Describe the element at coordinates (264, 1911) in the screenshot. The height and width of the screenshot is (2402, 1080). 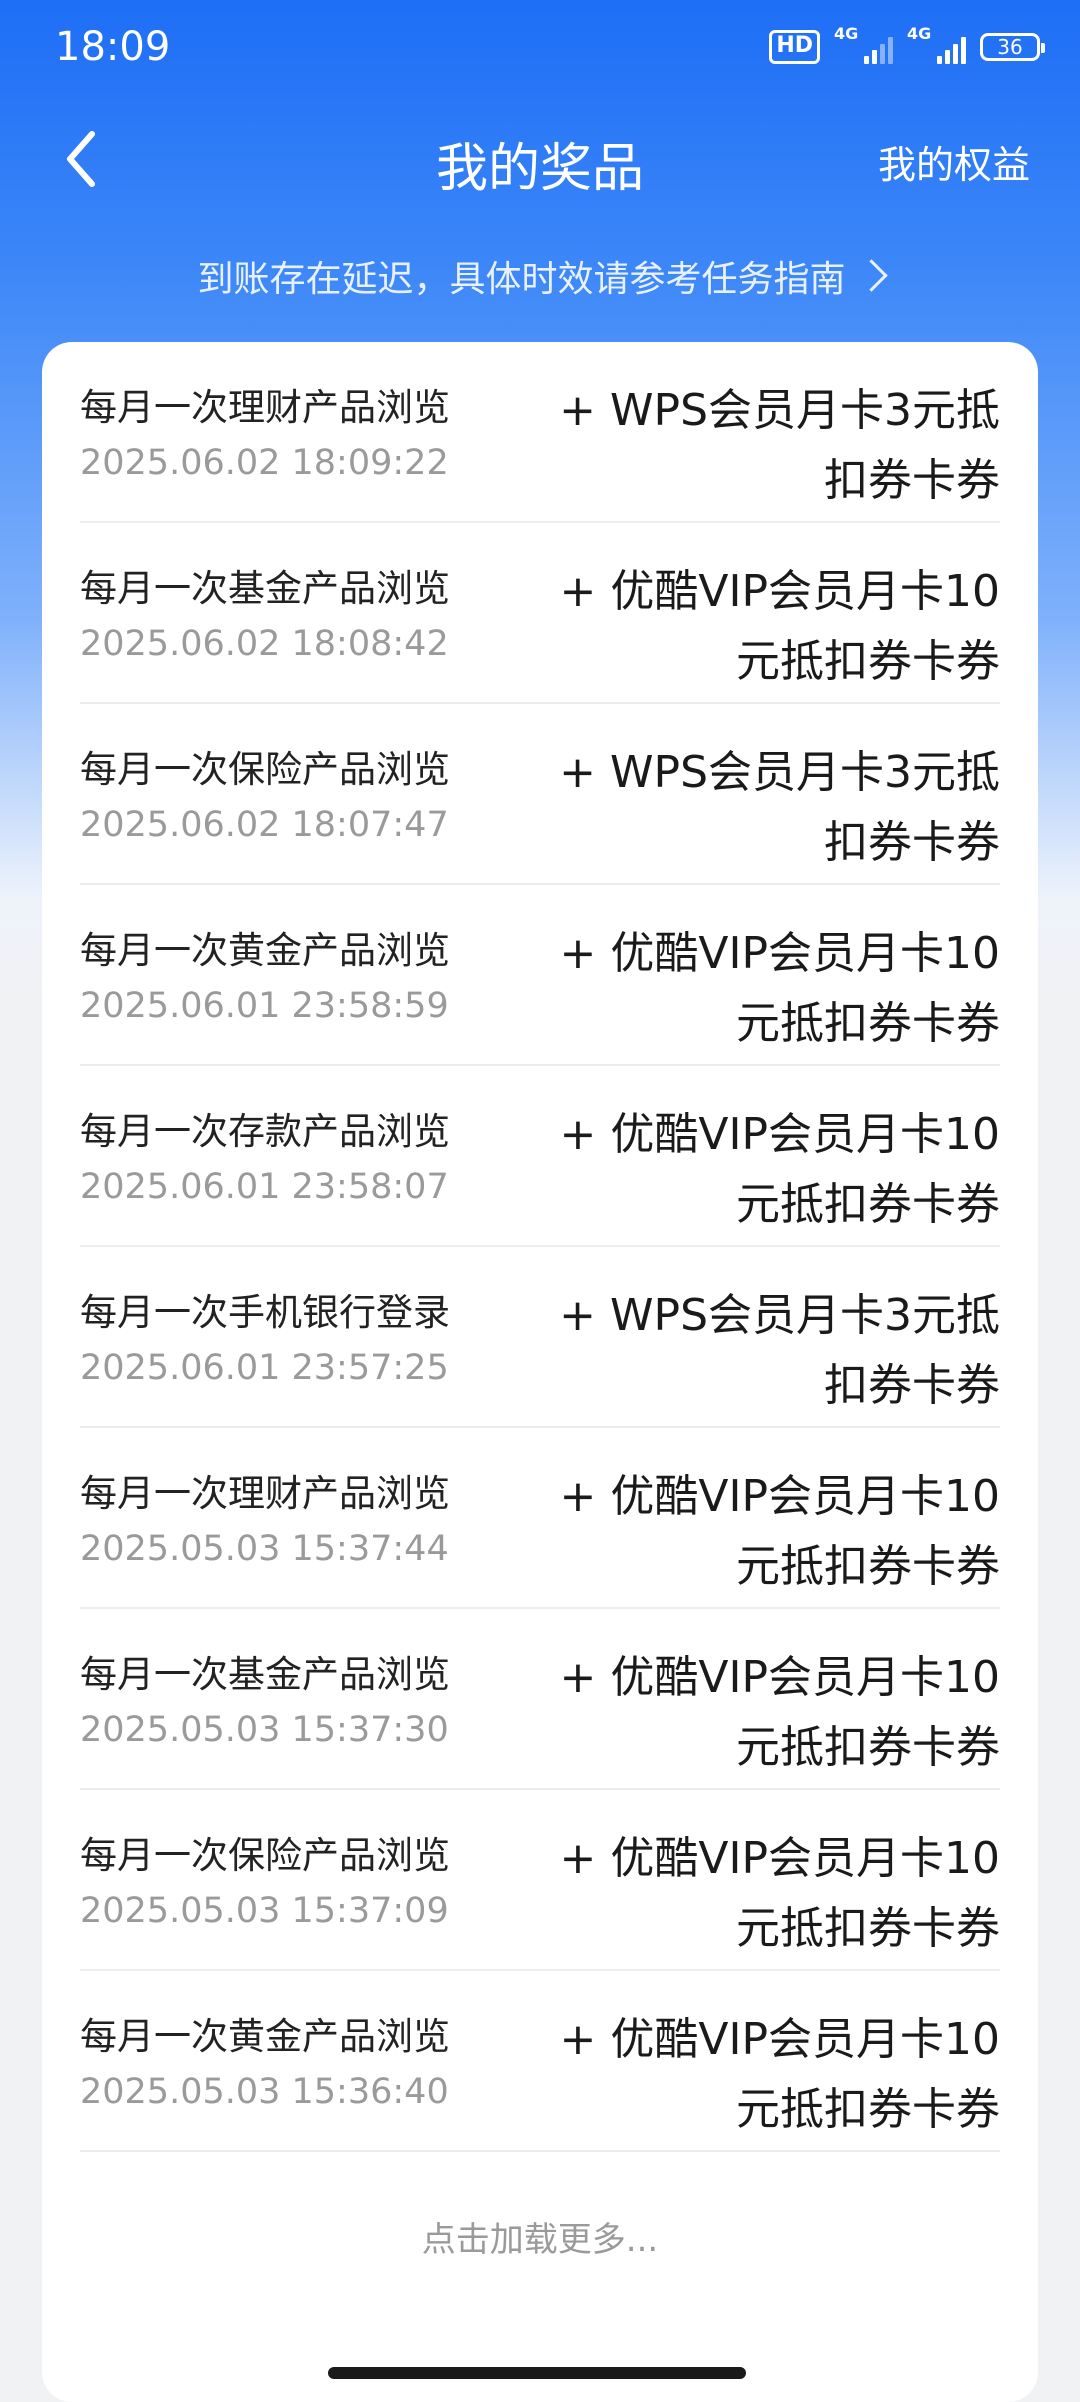
I see `reward-time: 2025.05.03 15:37:09` at that location.